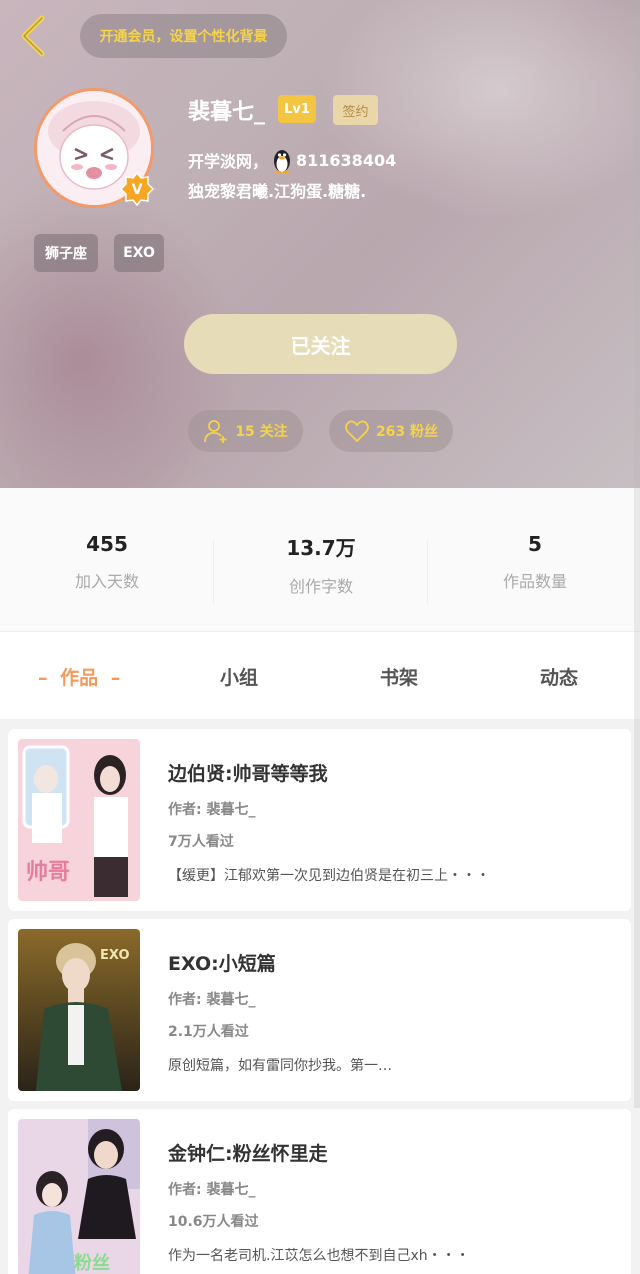  I want to click on vip-badge-icon: V, so click(137, 189).